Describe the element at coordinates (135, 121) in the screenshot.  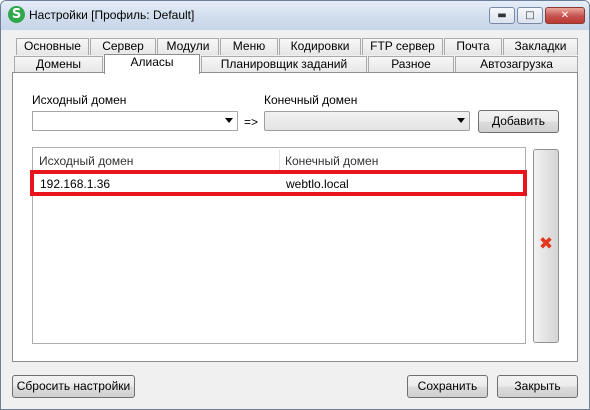
I see `source-domain-combo` at that location.